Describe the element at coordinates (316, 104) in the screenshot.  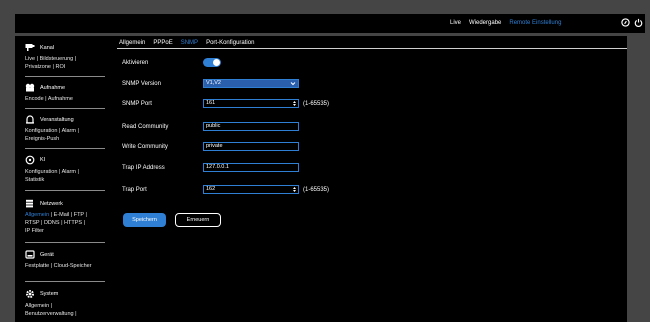
I see `snmp-port-range: (1-65535)` at that location.